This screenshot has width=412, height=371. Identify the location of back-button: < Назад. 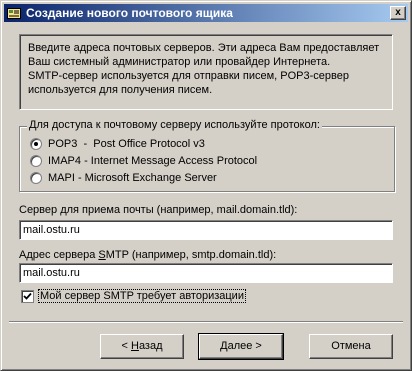
(142, 346).